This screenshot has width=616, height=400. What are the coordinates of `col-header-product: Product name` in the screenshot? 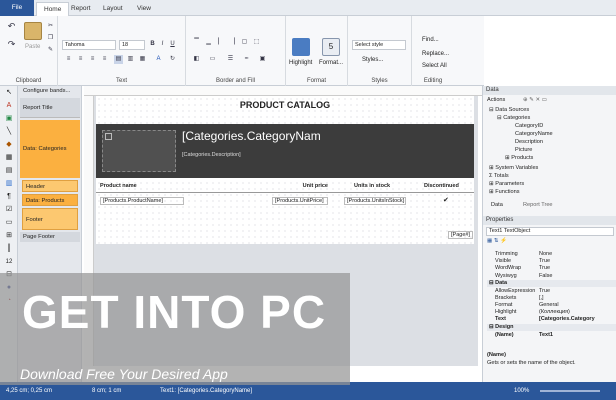 It's located at (118, 186).